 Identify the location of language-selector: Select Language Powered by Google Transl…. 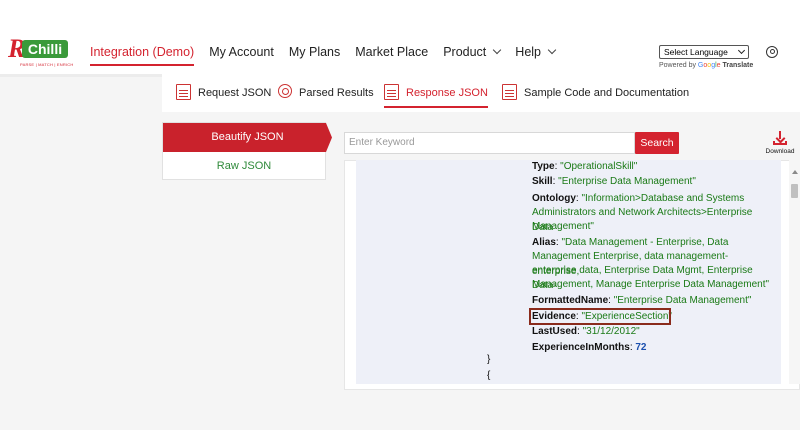
(706, 57).